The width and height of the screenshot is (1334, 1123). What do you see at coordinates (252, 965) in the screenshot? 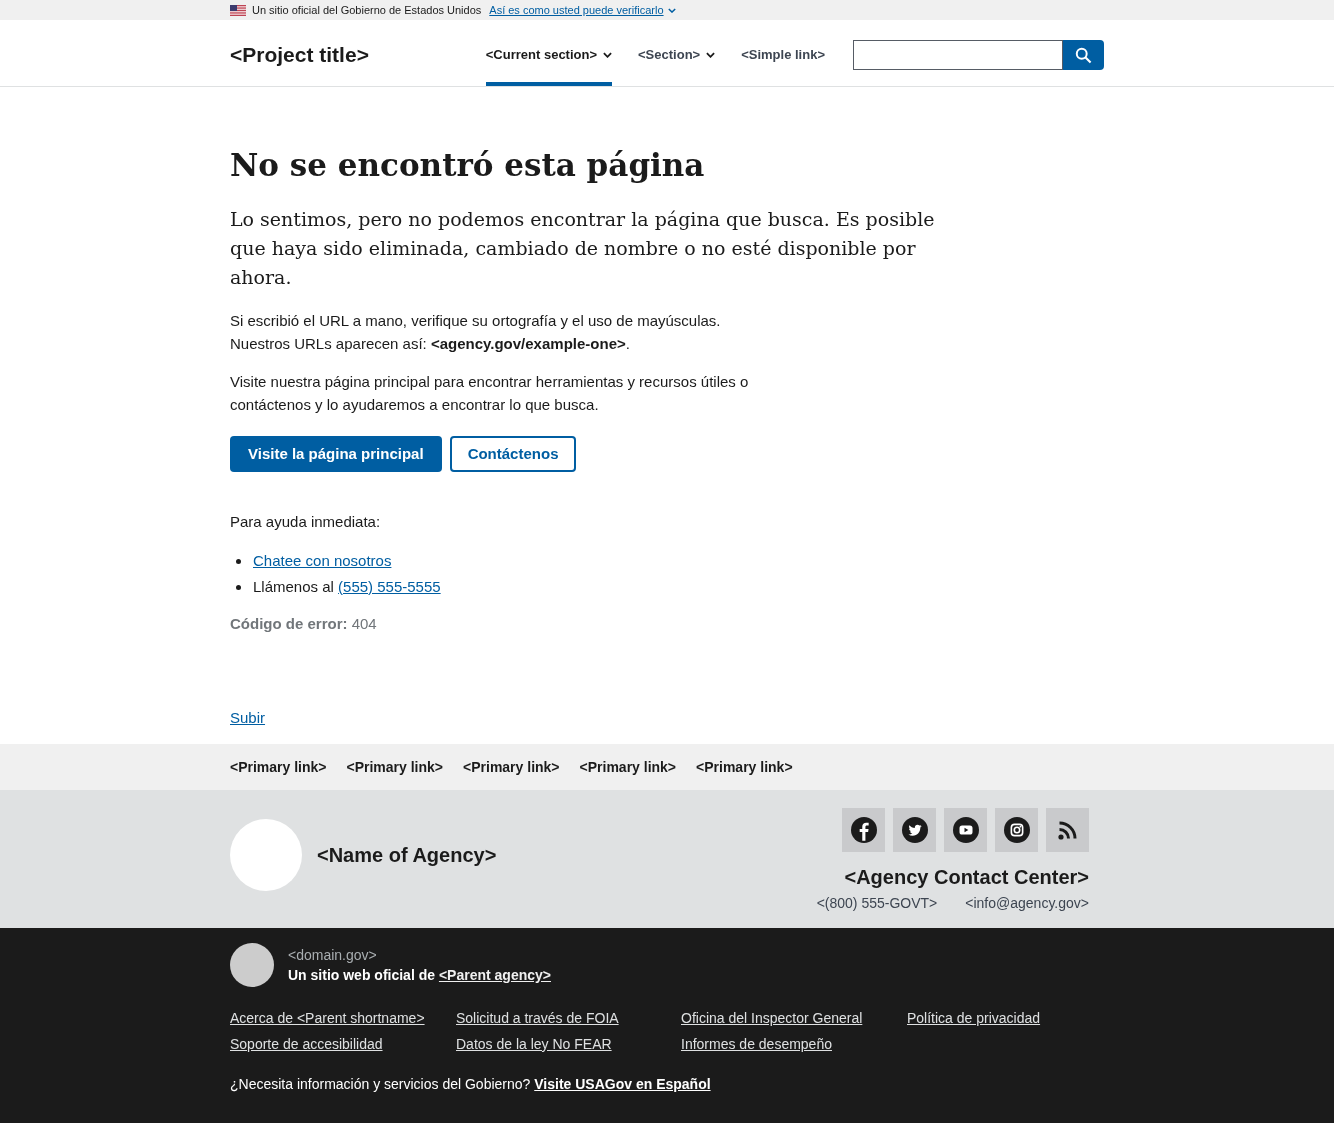
I see `parent-agency-logo` at bounding box center [252, 965].